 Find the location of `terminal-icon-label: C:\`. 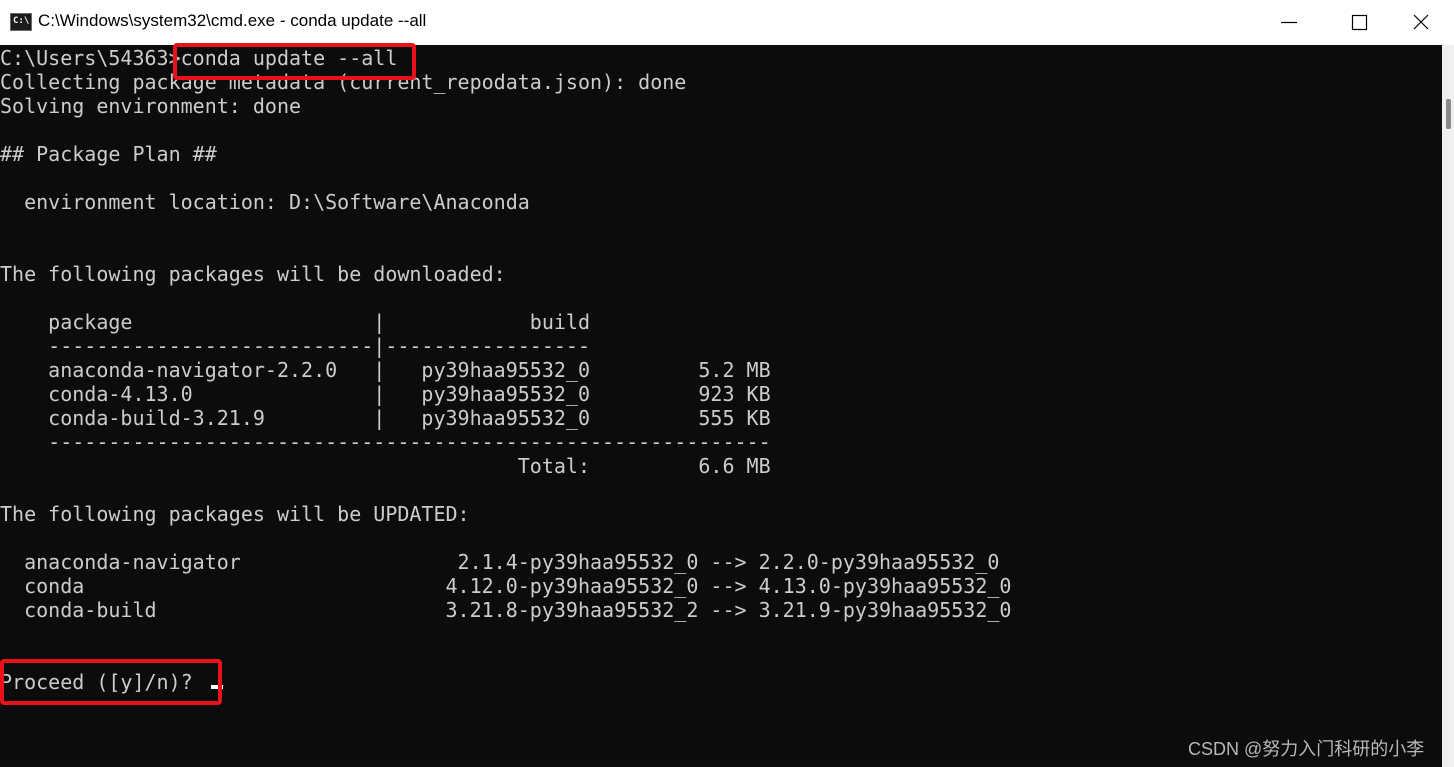

terminal-icon-label: C:\ is located at coordinates (21, 21).